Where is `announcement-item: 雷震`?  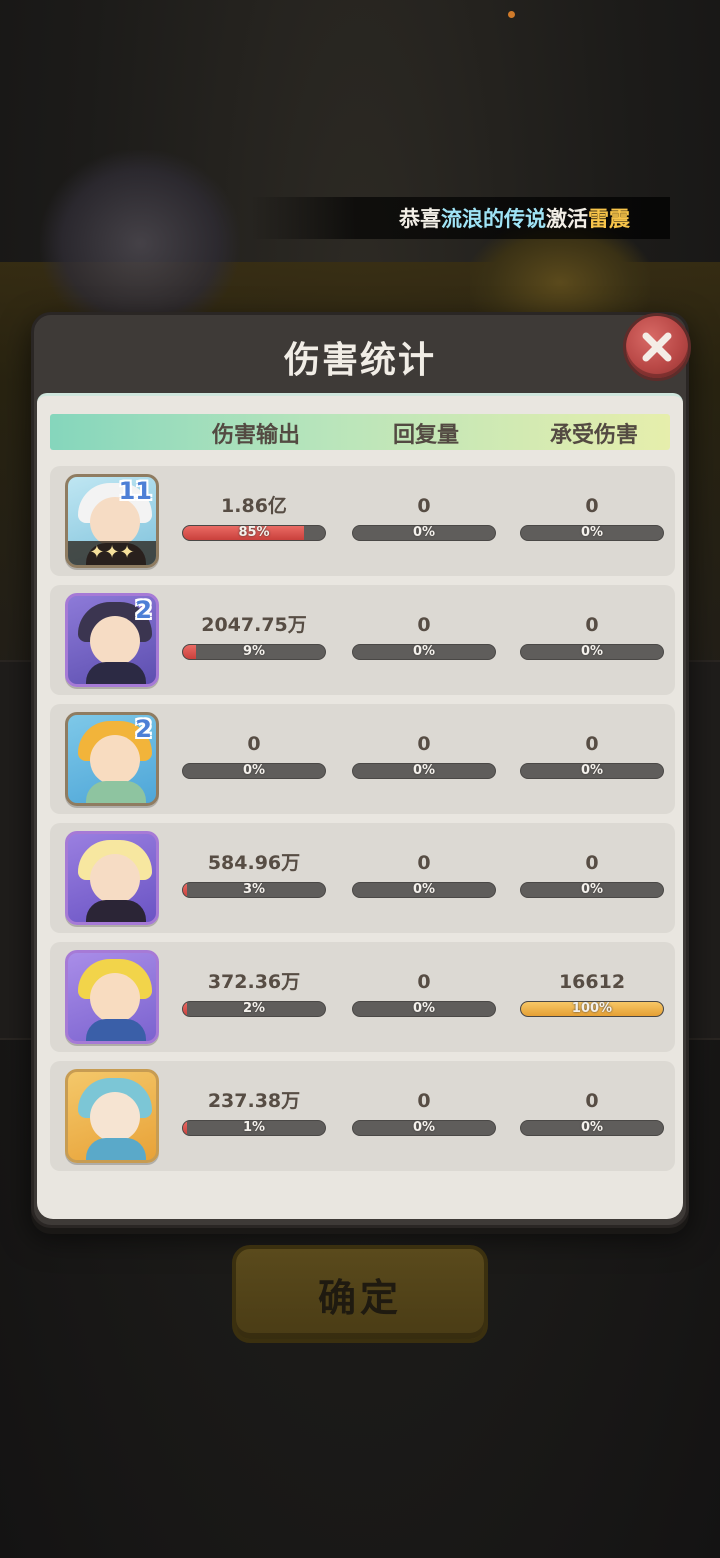 announcement-item: 雷震 is located at coordinates (609, 219).